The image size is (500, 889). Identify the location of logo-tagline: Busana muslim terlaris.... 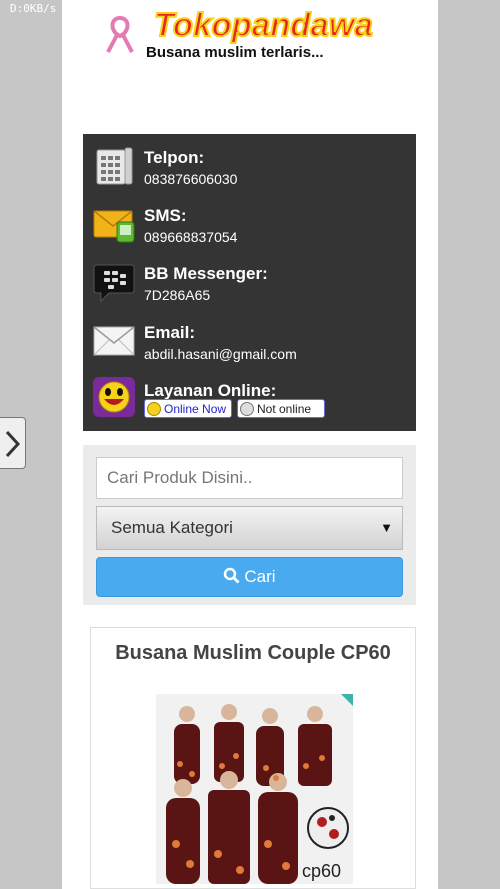
(235, 52).